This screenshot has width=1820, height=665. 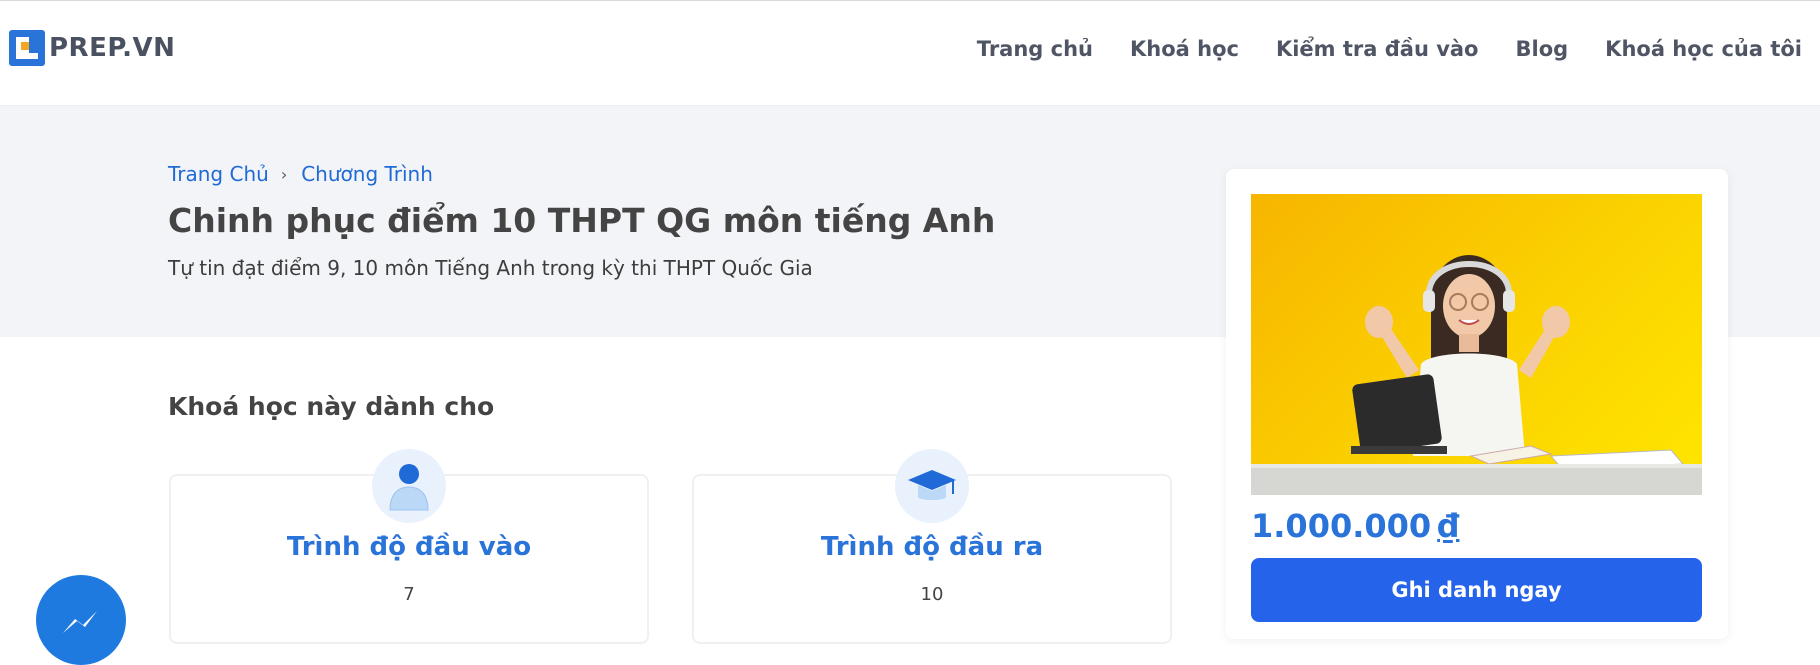 I want to click on logo-icon, so click(x=27, y=48).